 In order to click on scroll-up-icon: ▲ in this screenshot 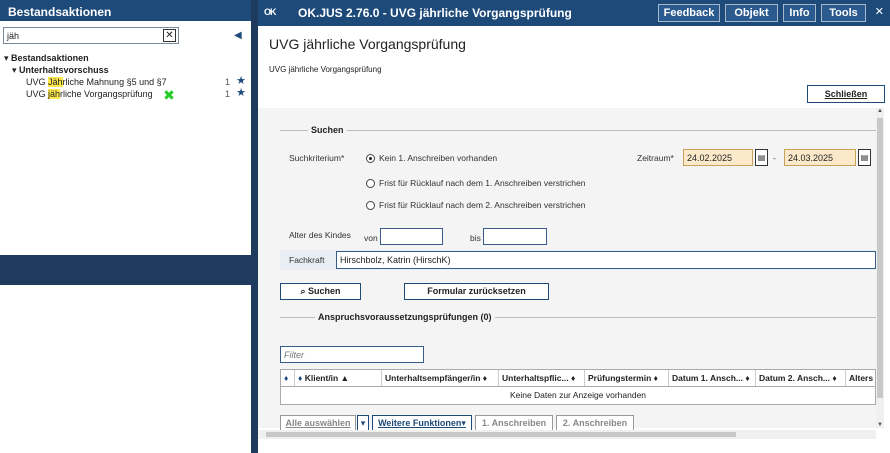, I will do `click(880, 111)`.